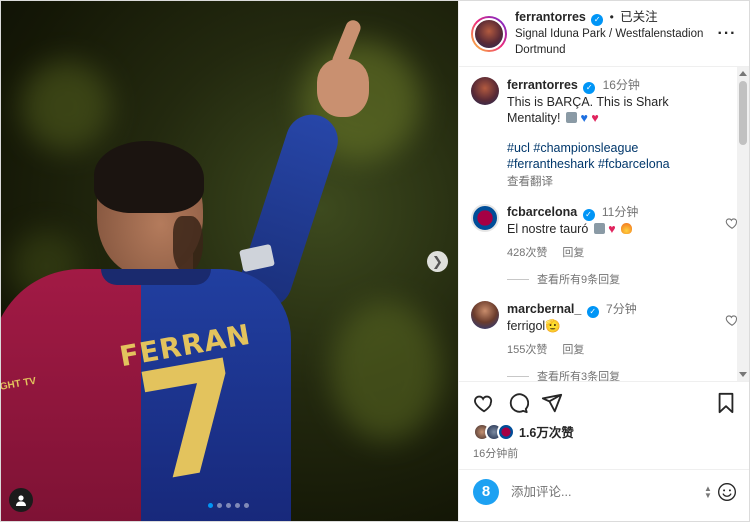 The width and height of the screenshot is (750, 522). I want to click on more-options-button: ···, so click(727, 34).